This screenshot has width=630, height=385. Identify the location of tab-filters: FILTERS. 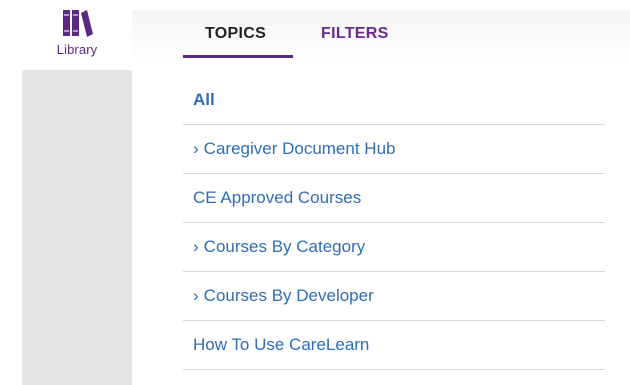
(355, 34).